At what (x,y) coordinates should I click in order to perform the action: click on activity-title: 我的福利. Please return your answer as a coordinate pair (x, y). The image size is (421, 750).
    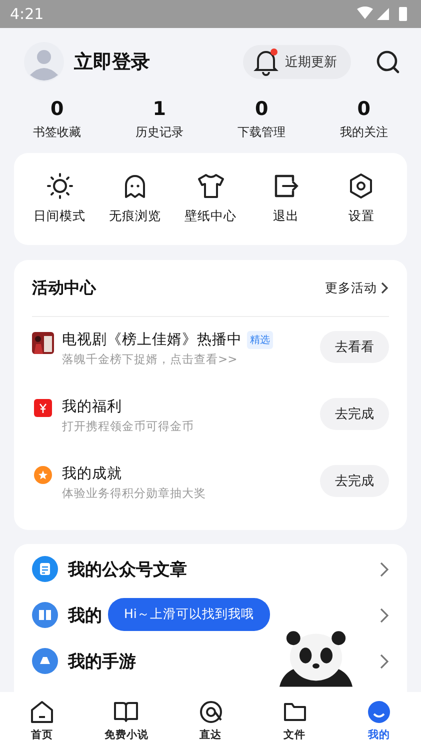
    Looking at the image, I should click on (92, 406).